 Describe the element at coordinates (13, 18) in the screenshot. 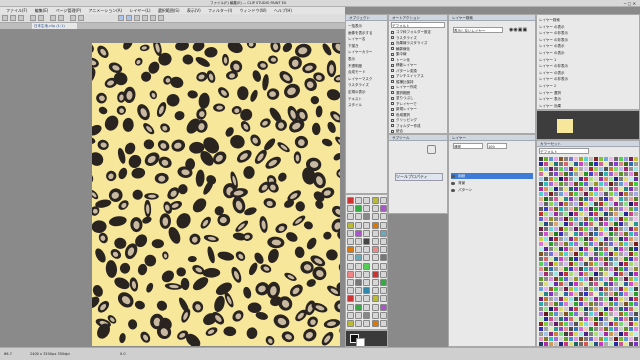

I see `open-icon` at that location.